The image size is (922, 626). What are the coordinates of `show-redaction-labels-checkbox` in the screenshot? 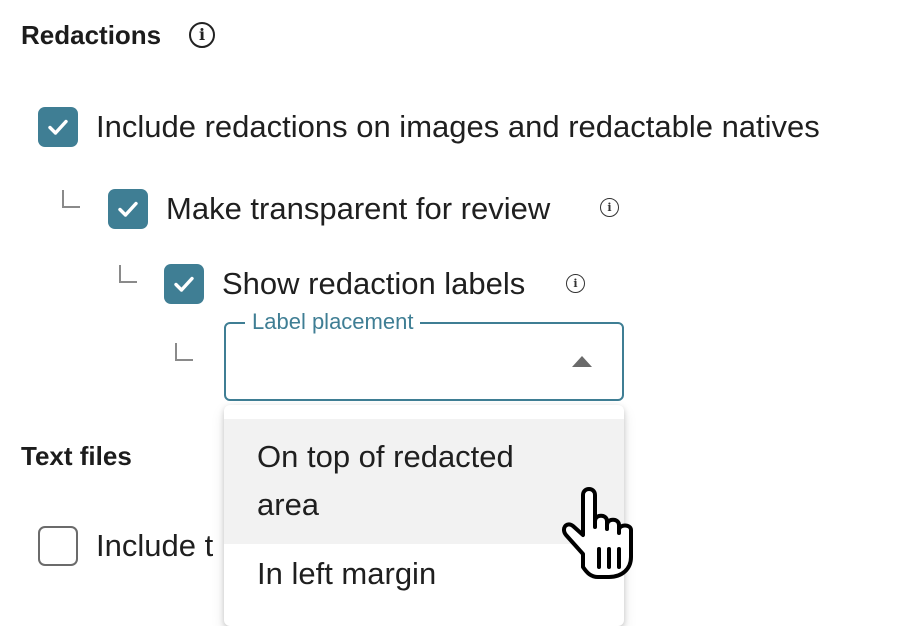 It's located at (184, 284).